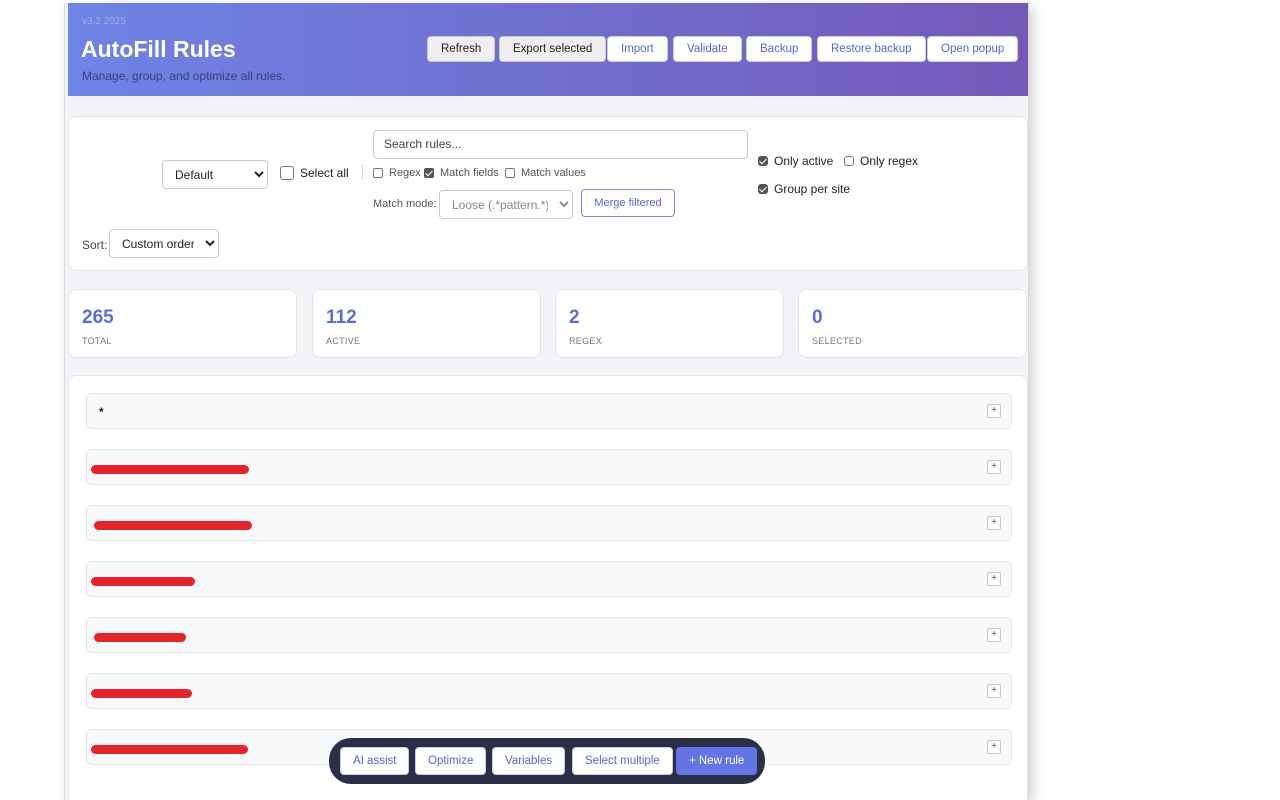 This screenshot has height=800, width=1280. What do you see at coordinates (837, 341) in the screenshot?
I see `stat-label: SELECTED` at bounding box center [837, 341].